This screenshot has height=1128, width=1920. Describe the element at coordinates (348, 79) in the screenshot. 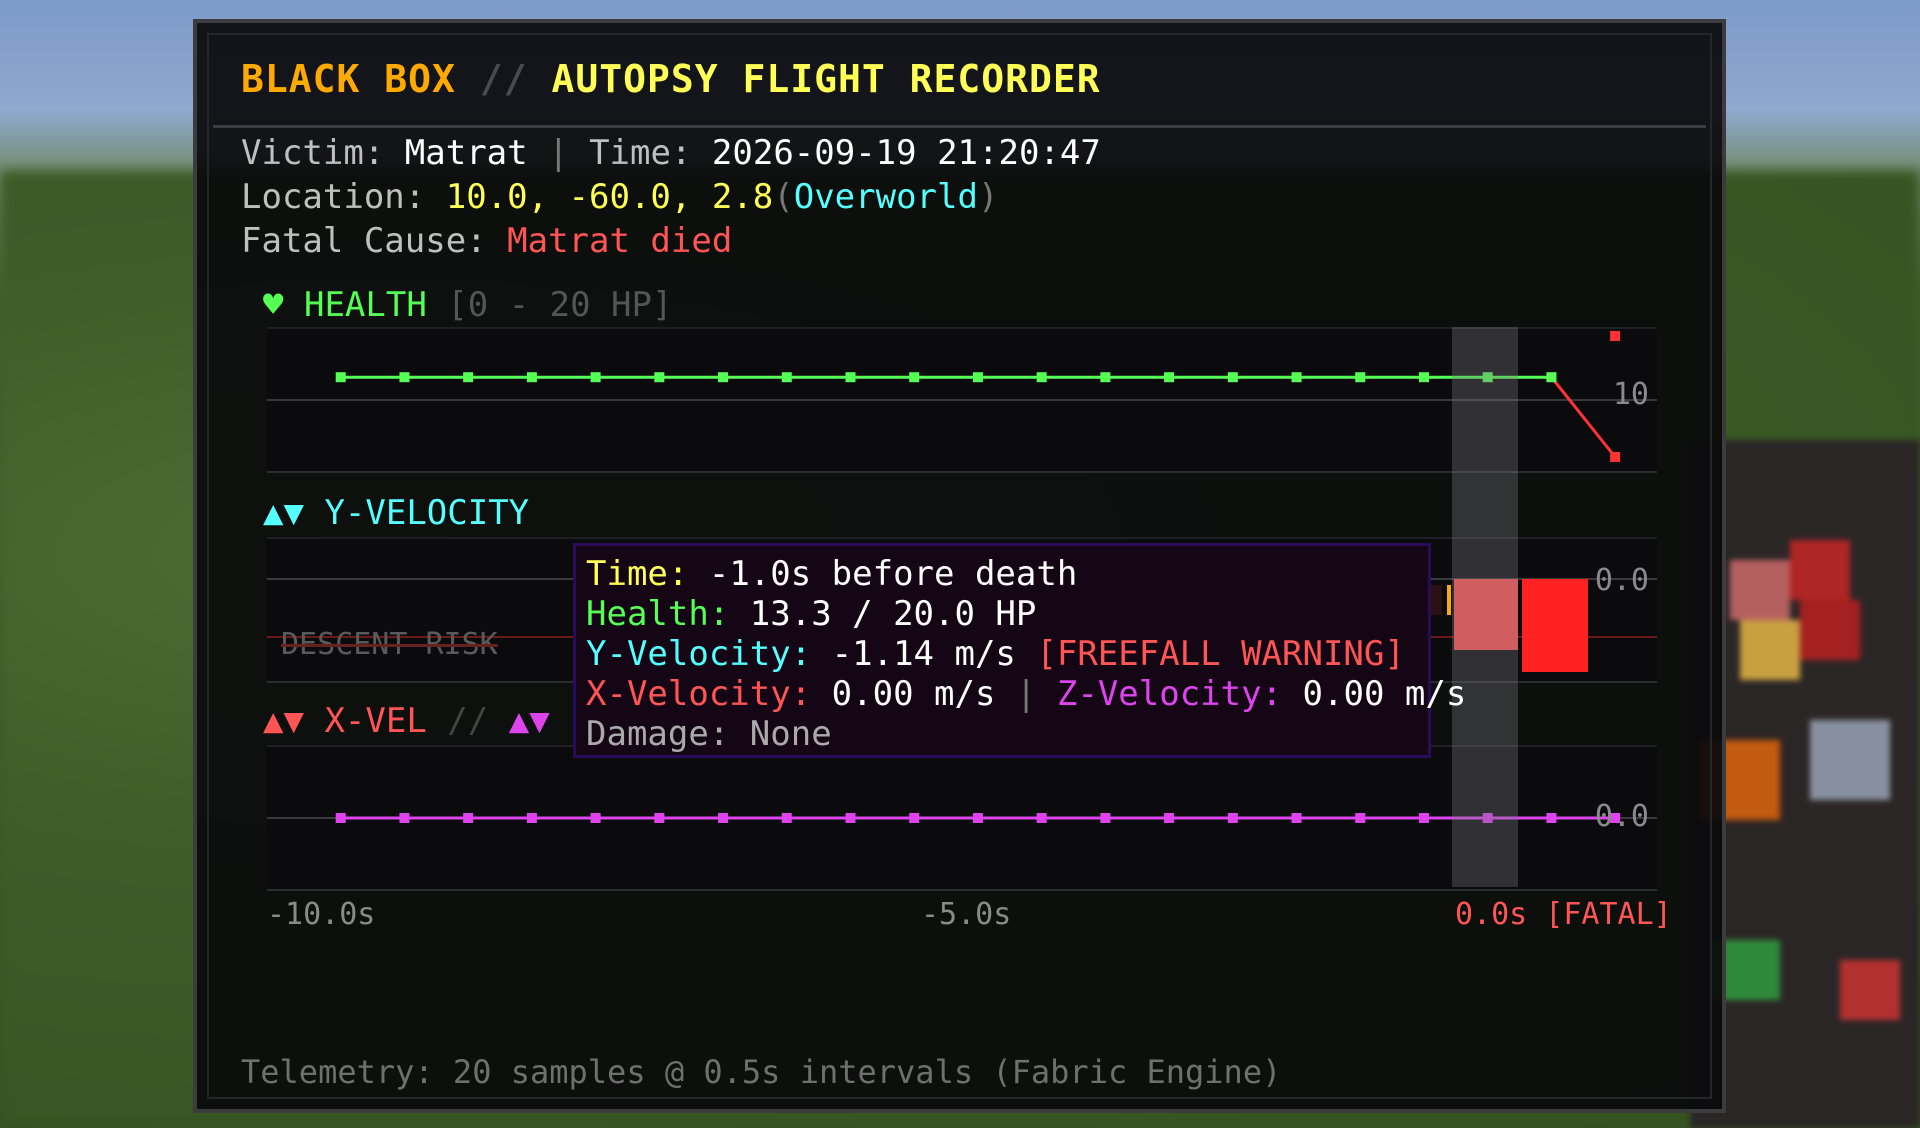

I see `brand-title: BLACK BOX` at that location.